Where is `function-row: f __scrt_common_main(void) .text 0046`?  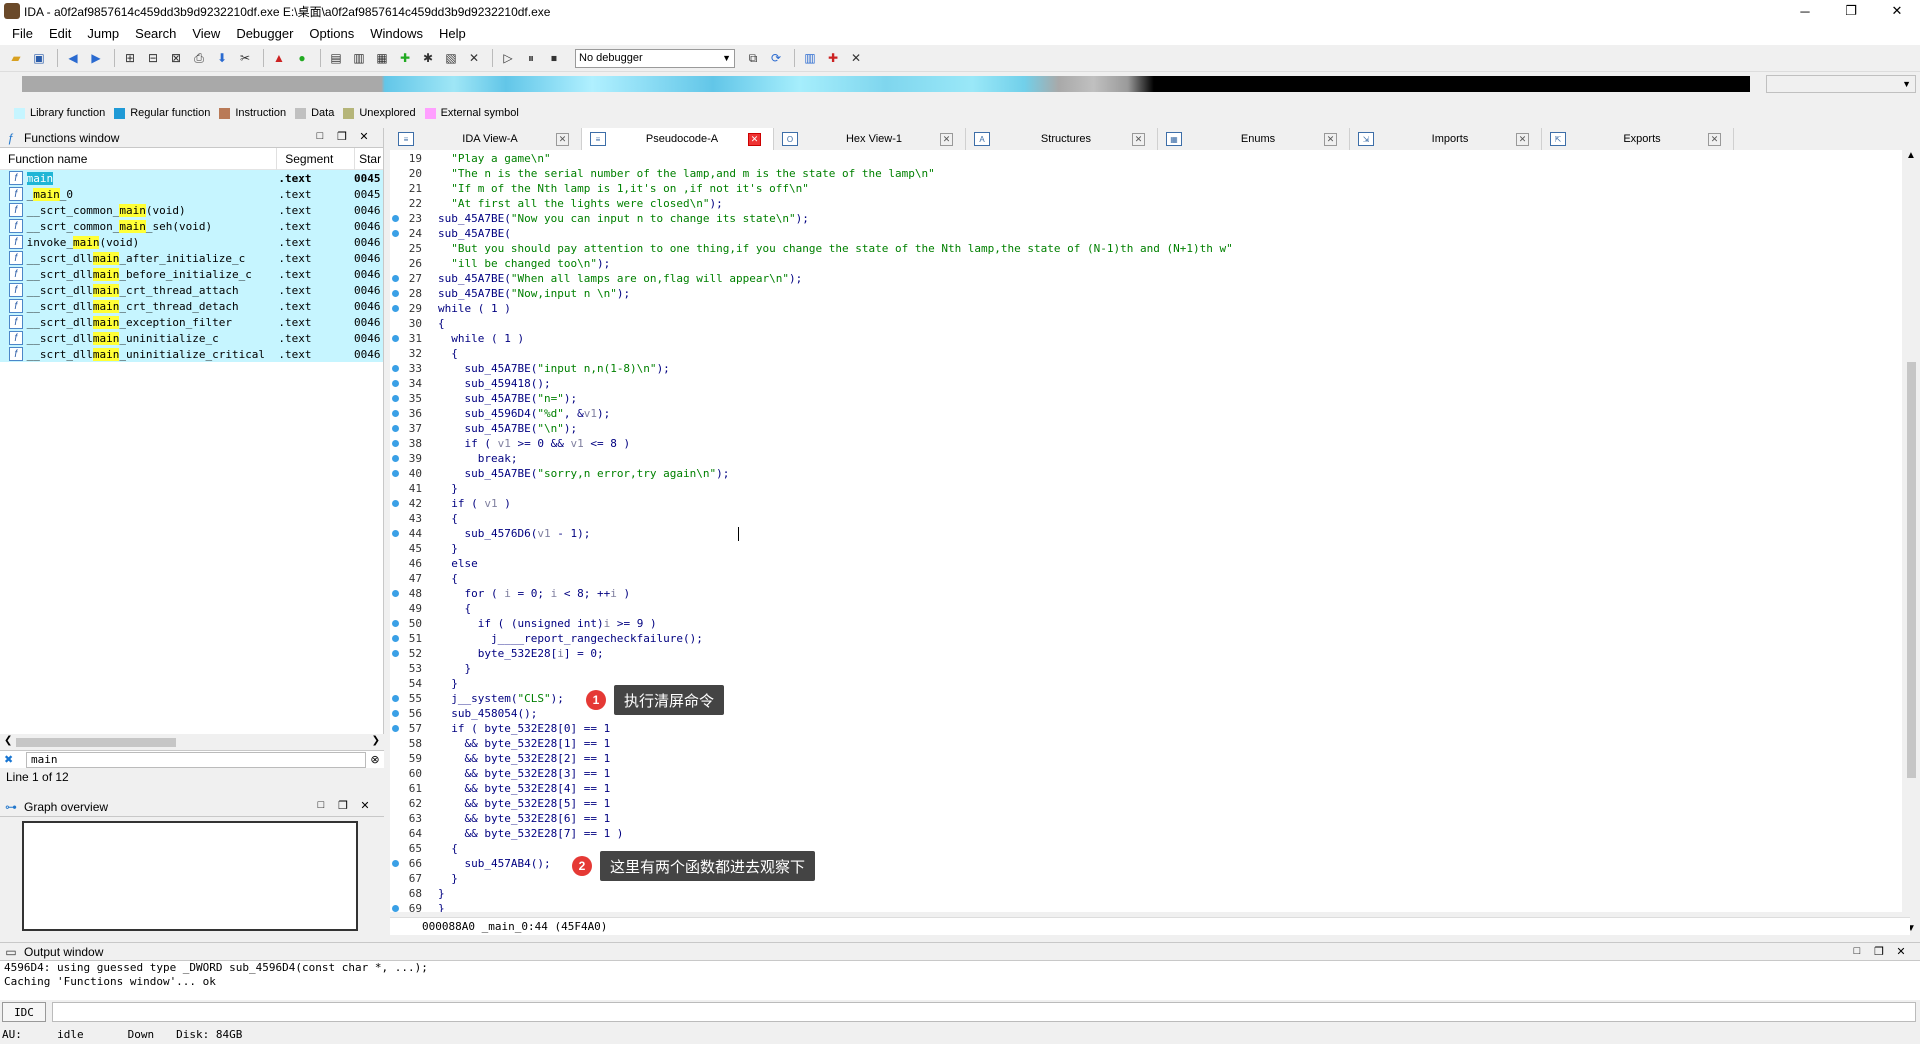
function-row: f __scrt_common_main(void) .text 0046 is located at coordinates (191, 210).